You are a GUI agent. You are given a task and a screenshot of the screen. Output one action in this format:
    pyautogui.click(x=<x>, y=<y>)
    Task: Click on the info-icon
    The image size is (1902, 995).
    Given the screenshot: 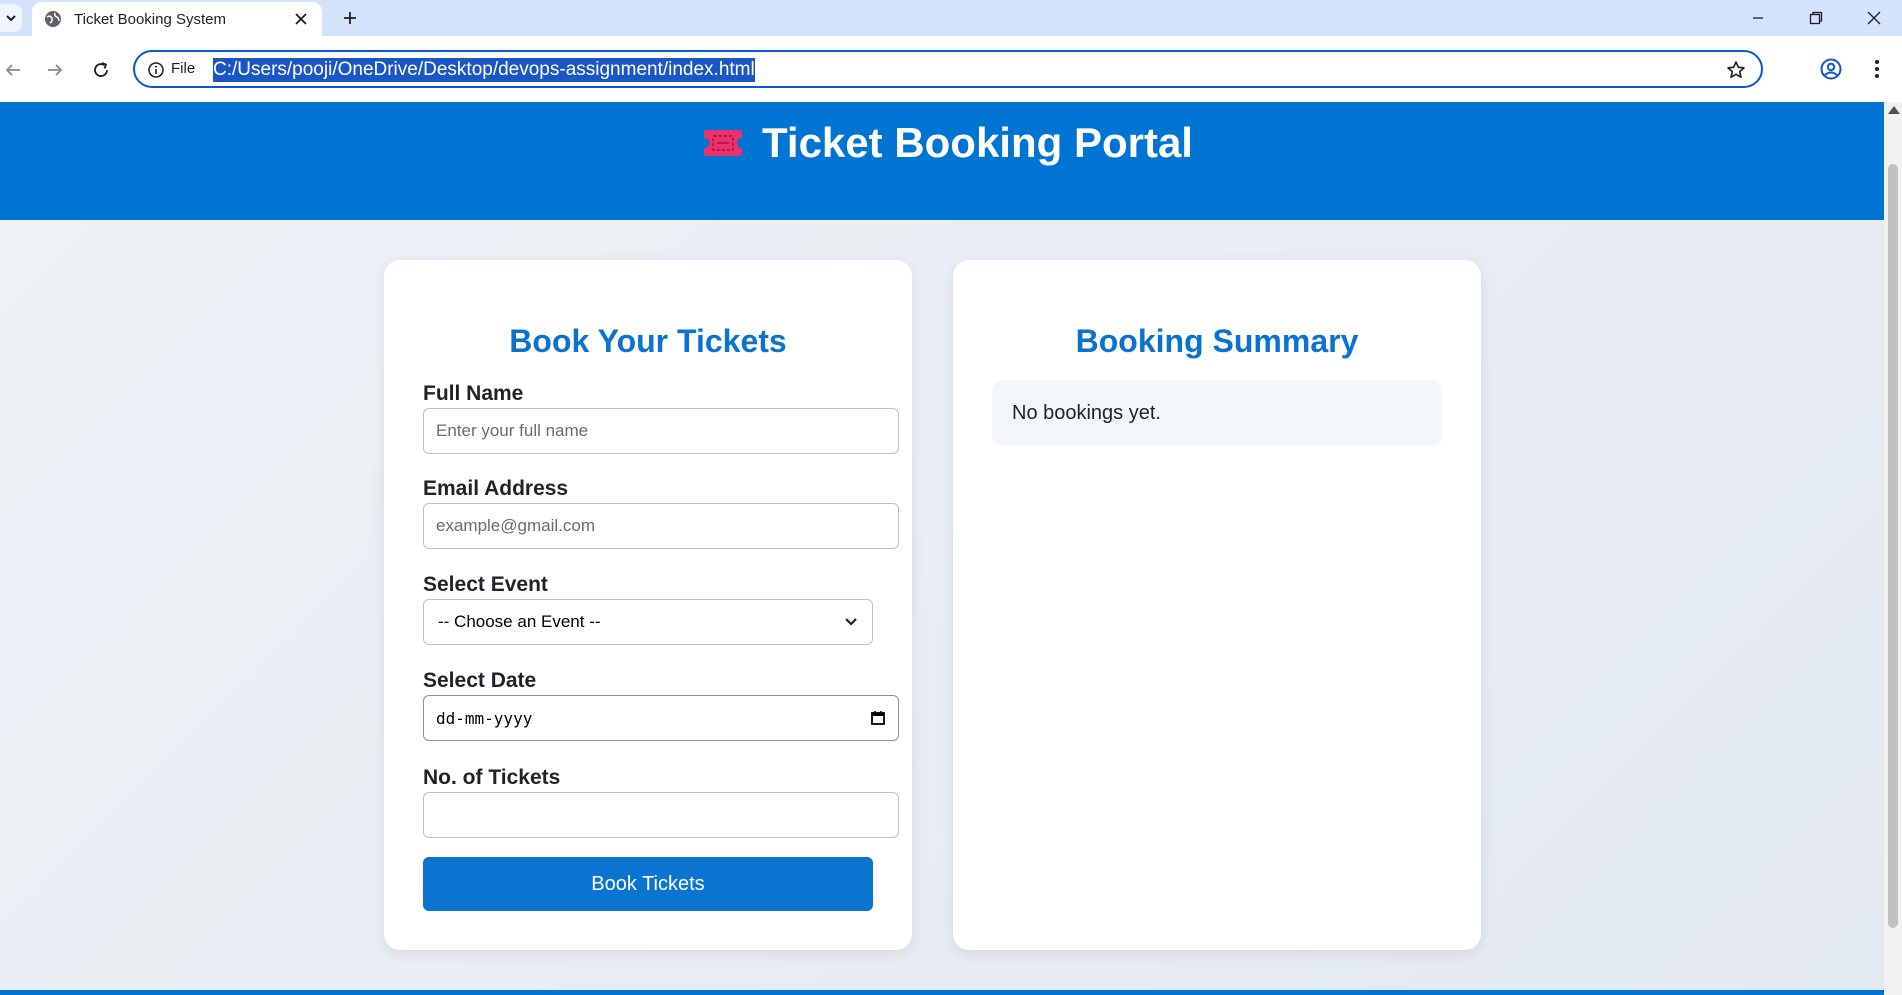 What is the action you would take?
    pyautogui.click(x=156, y=70)
    